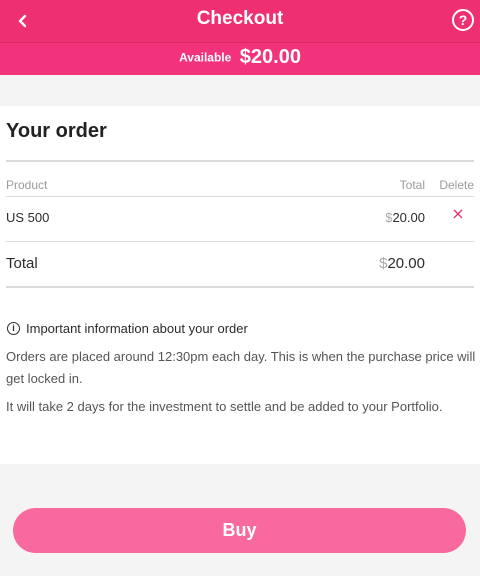  I want to click on info-heading: i Important information about your order, so click(127, 328).